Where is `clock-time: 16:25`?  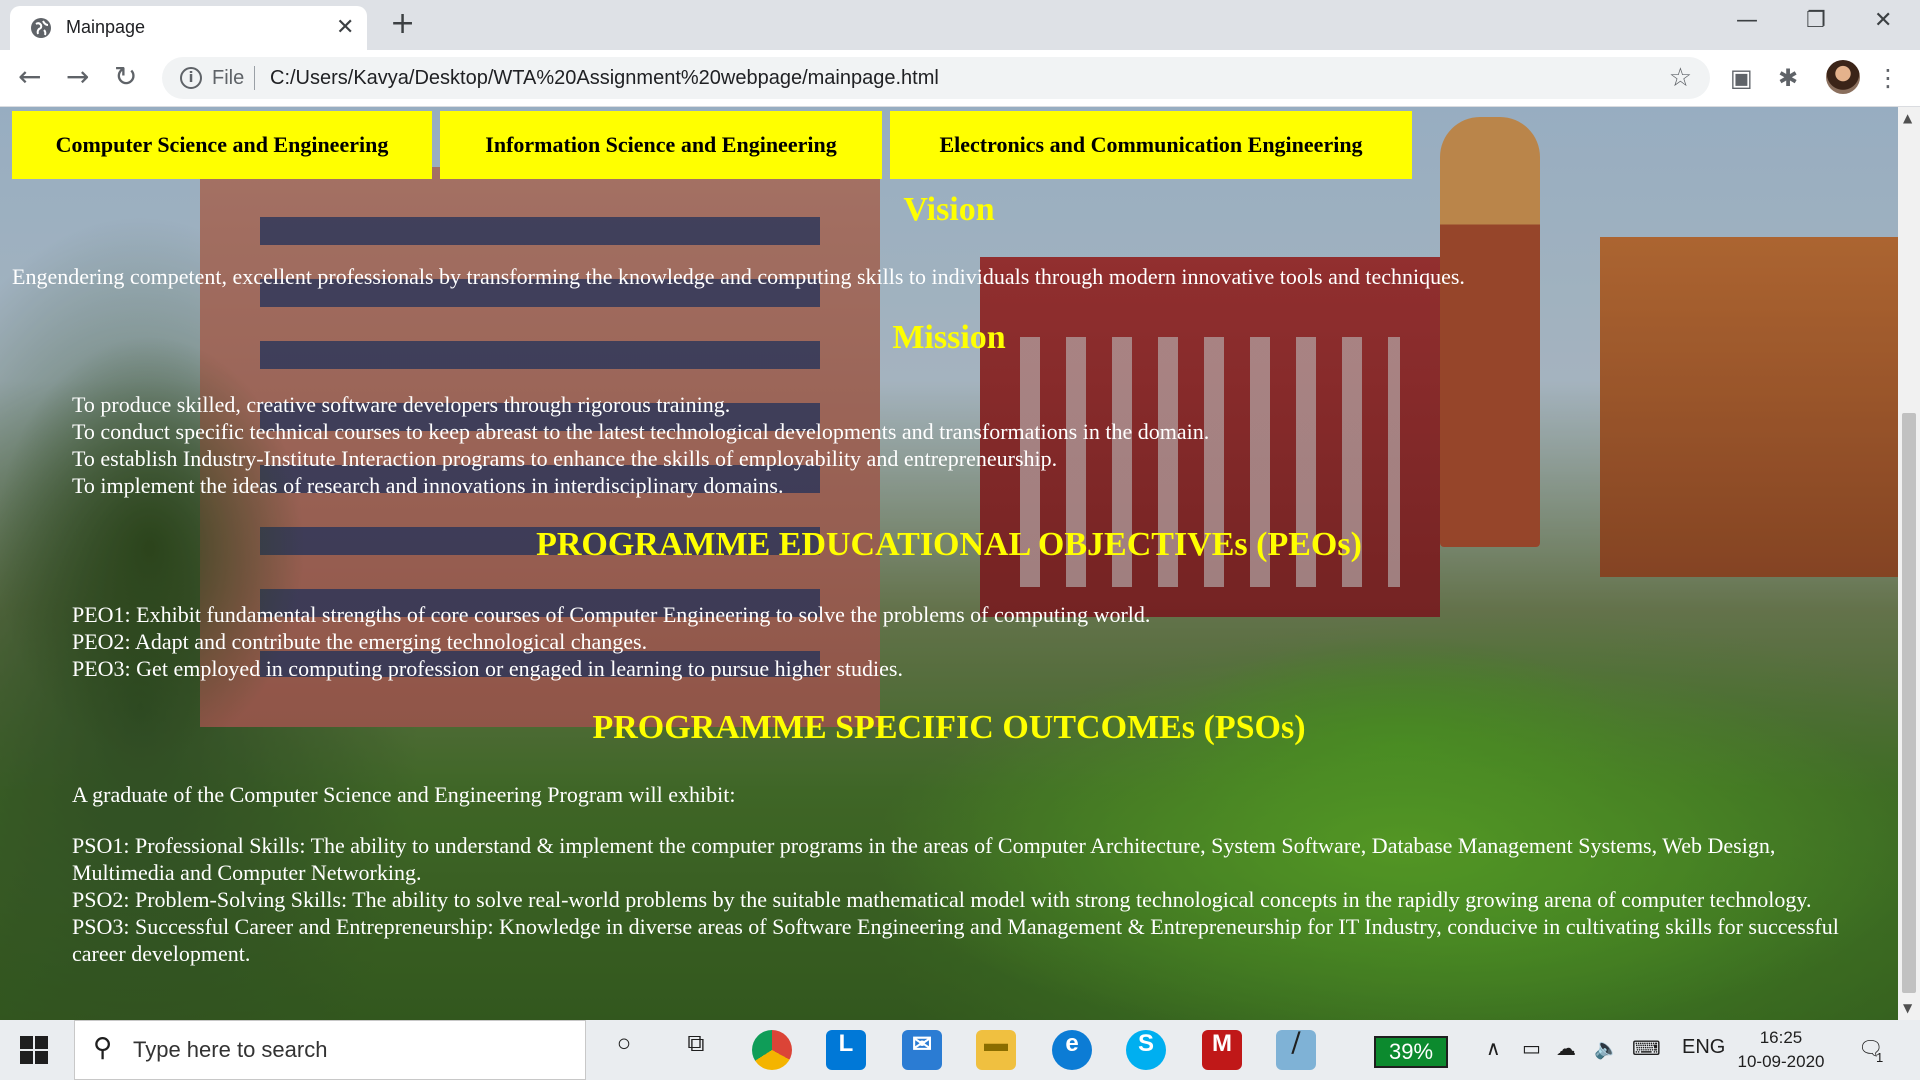
clock-time: 16:25 is located at coordinates (1781, 1037).